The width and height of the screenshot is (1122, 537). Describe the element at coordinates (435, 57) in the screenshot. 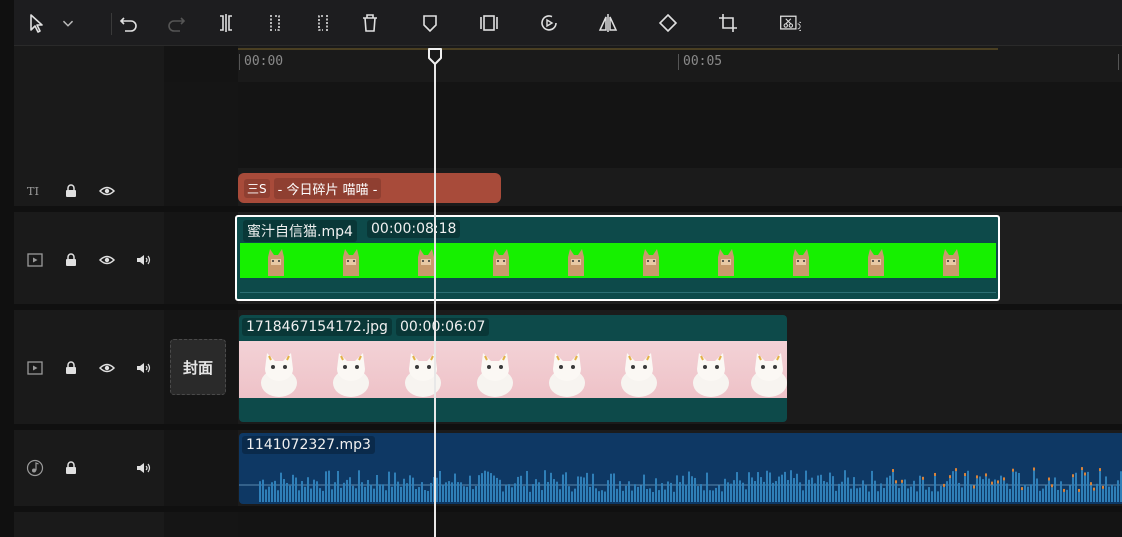

I see `playhead-handle` at that location.